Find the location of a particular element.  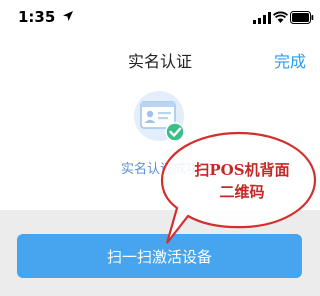

status-time: 1:35 is located at coordinates (37, 17).